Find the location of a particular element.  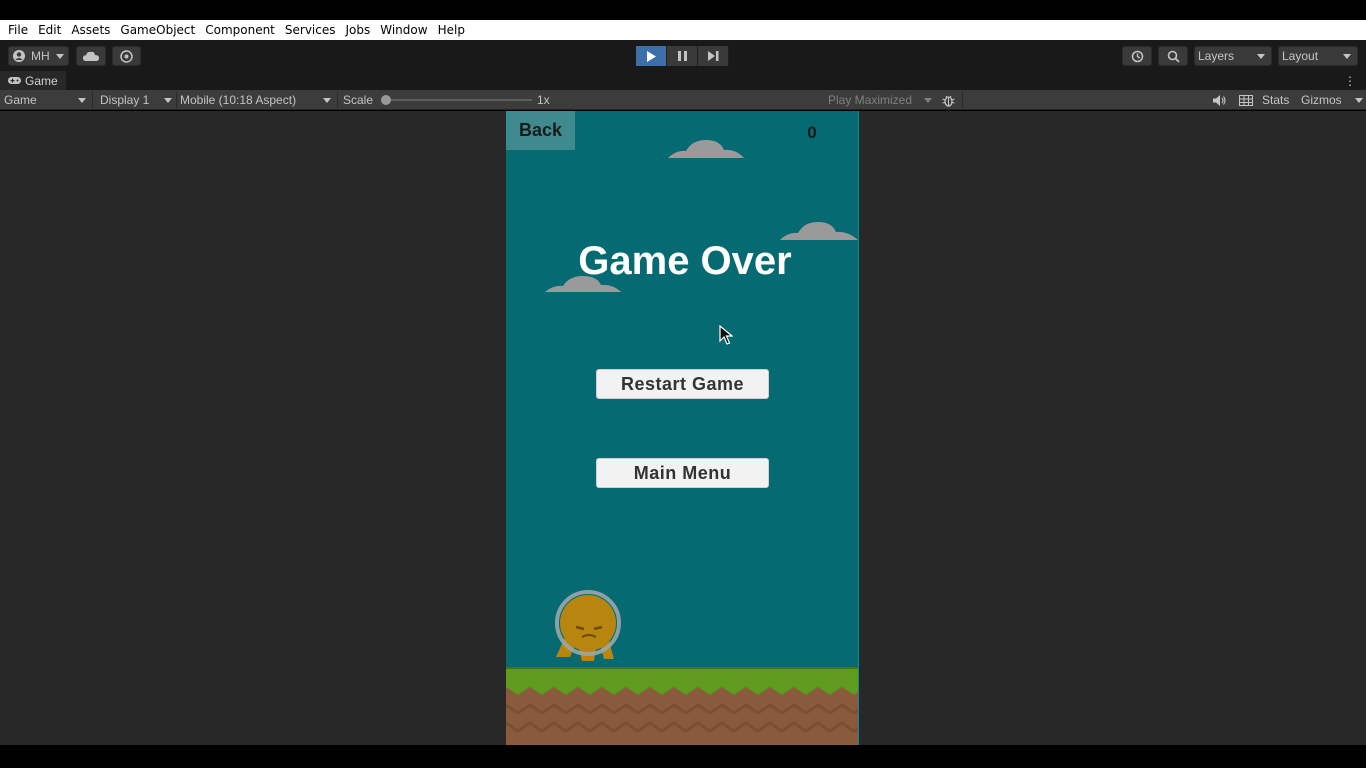

cloud-button is located at coordinates (91, 56).